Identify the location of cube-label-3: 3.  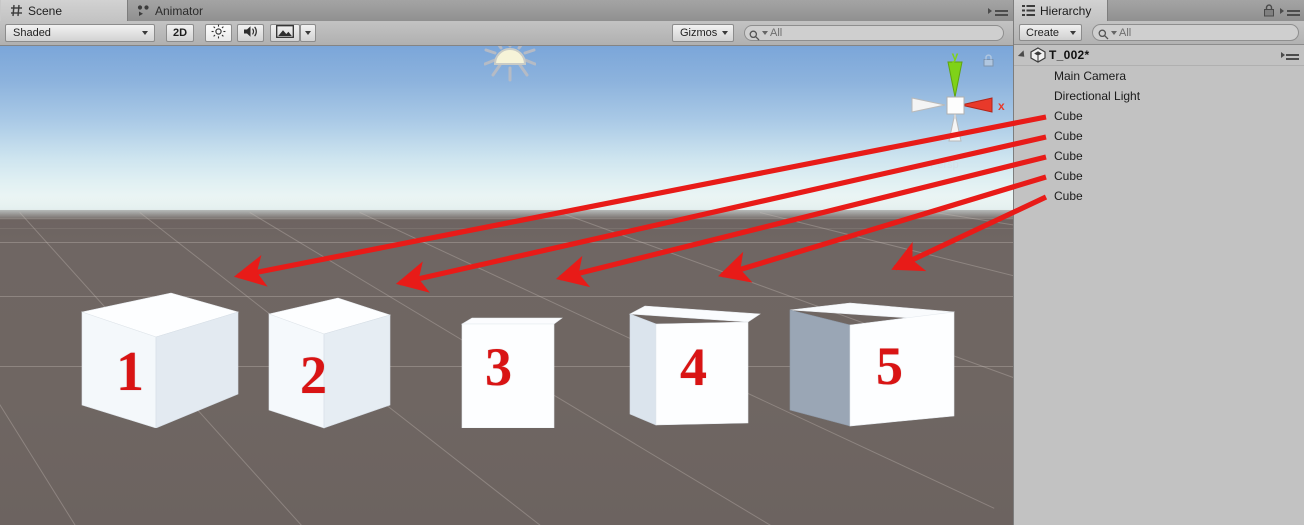
(498, 367).